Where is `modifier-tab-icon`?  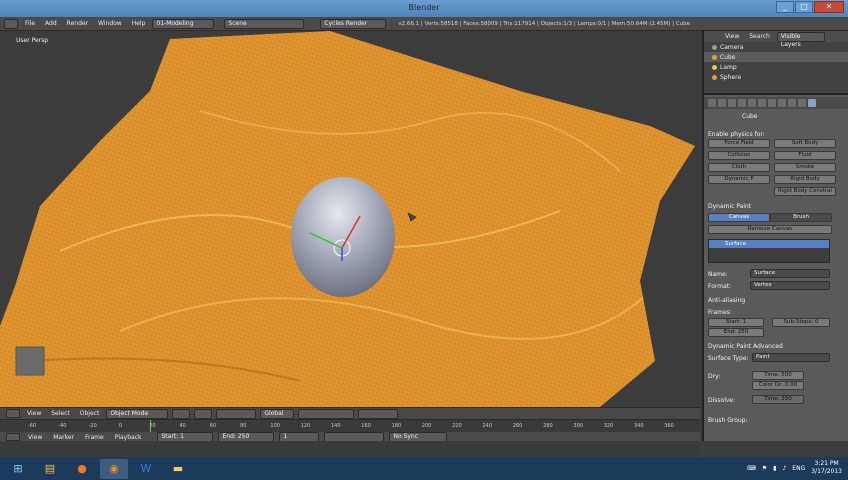 modifier-tab-icon is located at coordinates (762, 103).